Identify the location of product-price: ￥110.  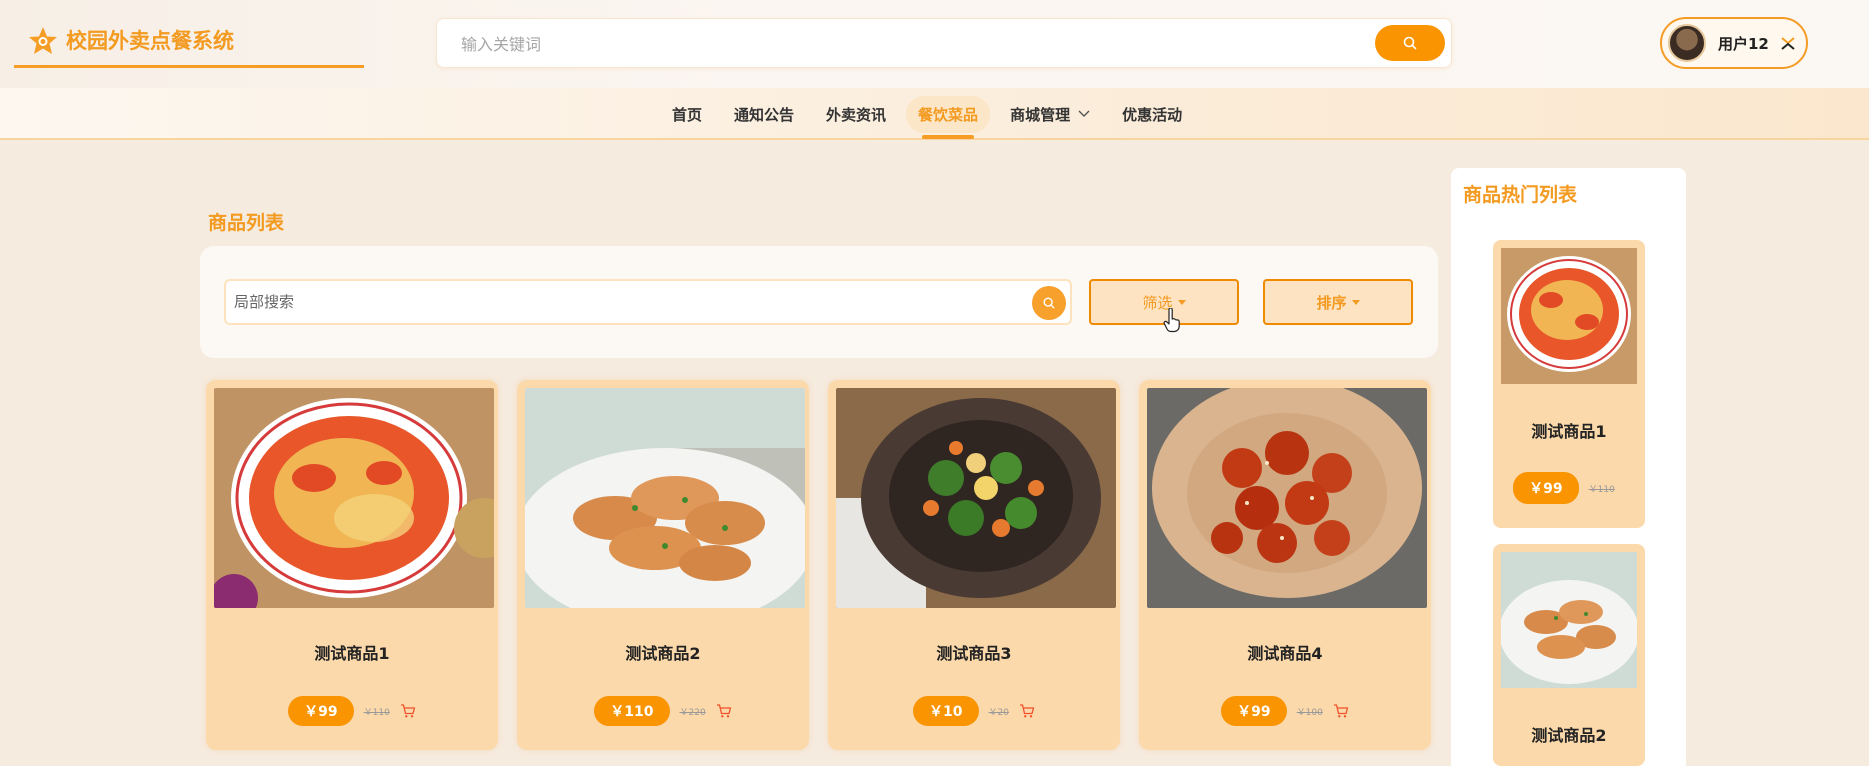
(632, 711).